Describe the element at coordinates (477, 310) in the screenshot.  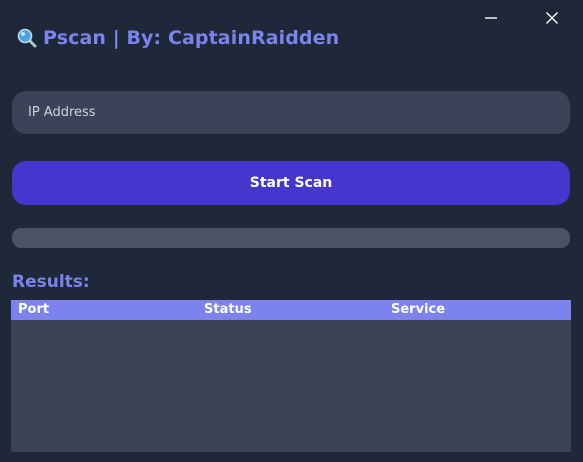
I see `column-header-service: Service` at that location.